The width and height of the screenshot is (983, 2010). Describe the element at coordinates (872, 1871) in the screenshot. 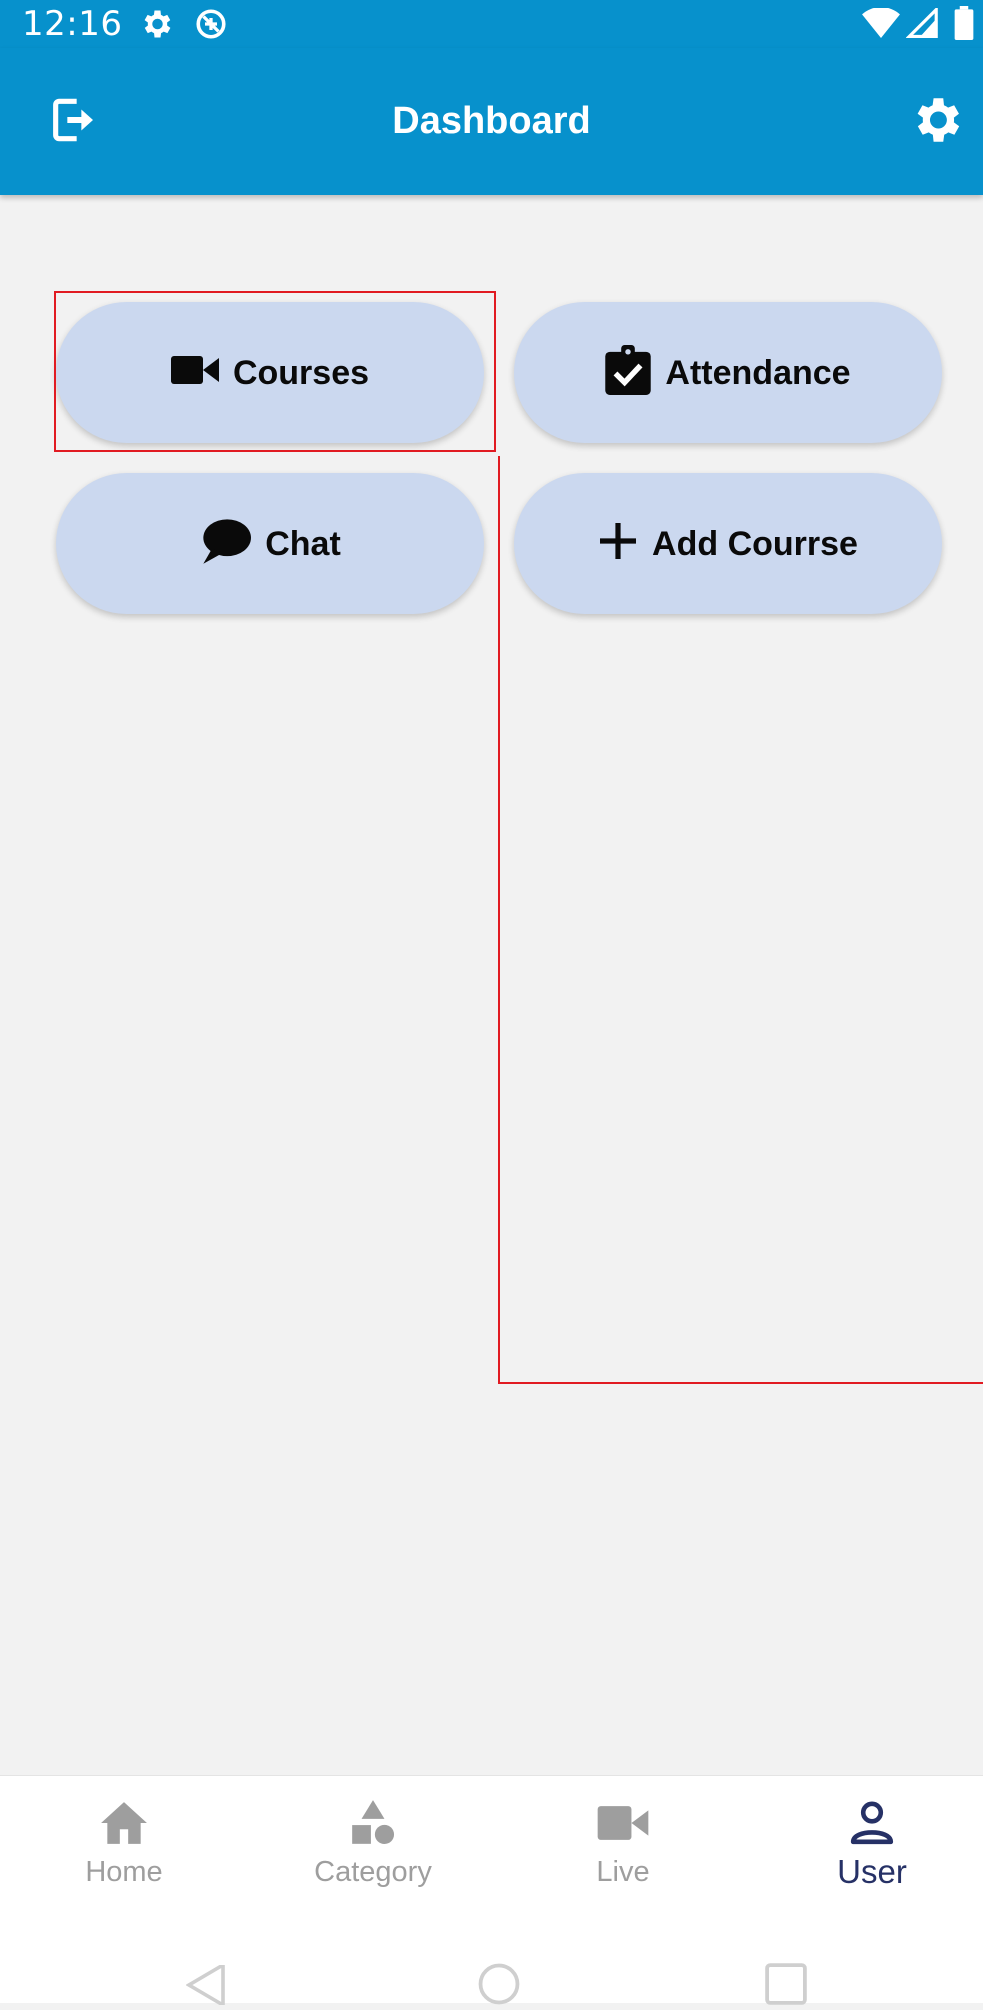

I see `nav-label-user: User` at that location.